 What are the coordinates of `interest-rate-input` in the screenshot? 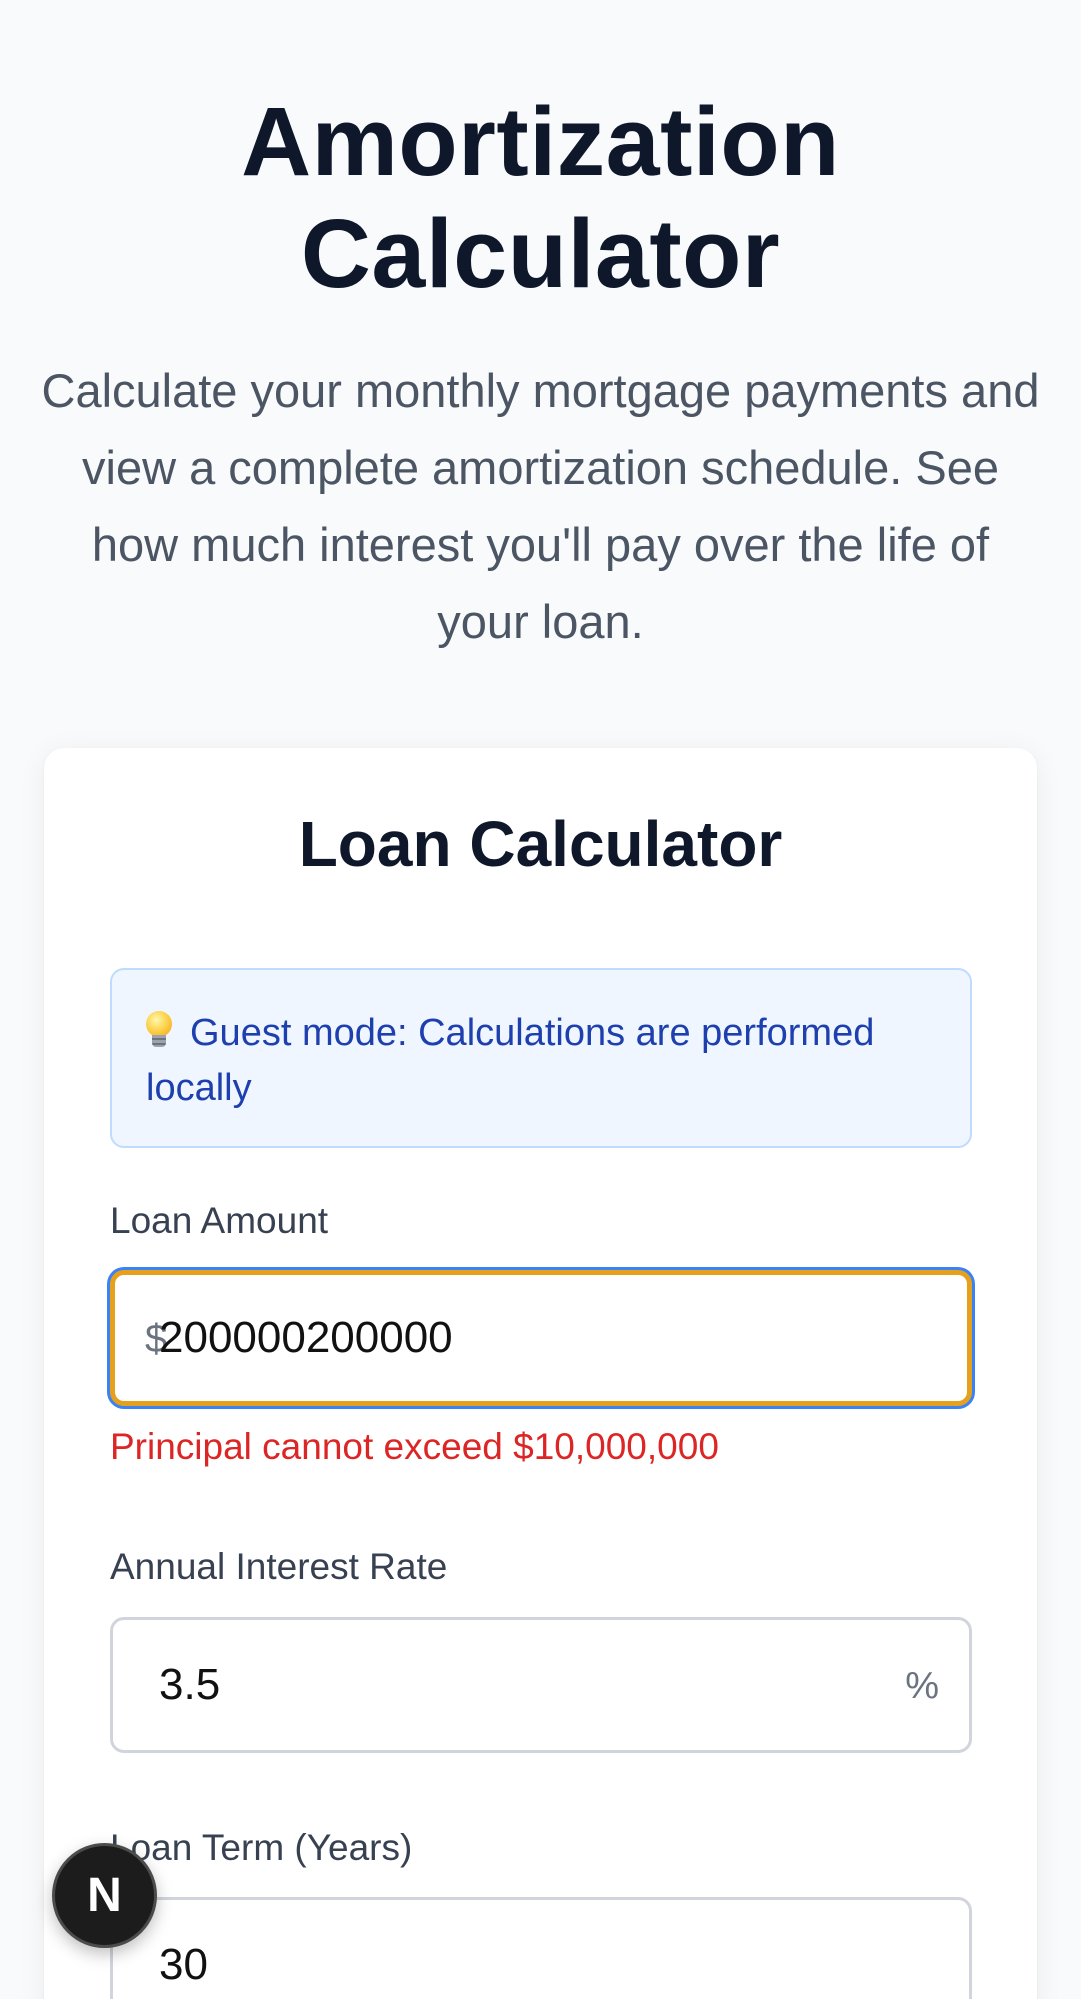 It's located at (519, 1685).